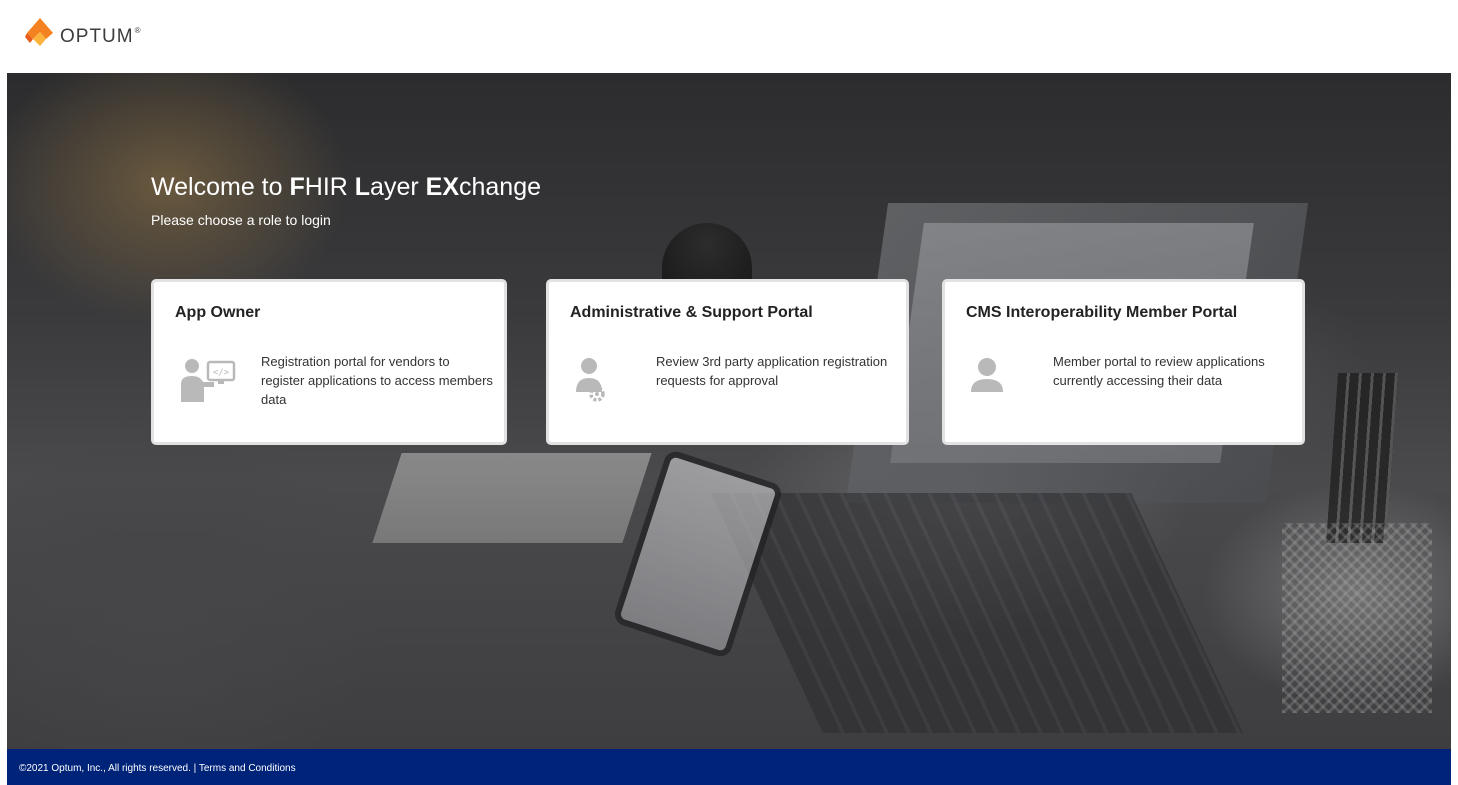  Describe the element at coordinates (1357, 618) in the screenshot. I see `background-pencil-cup` at that location.